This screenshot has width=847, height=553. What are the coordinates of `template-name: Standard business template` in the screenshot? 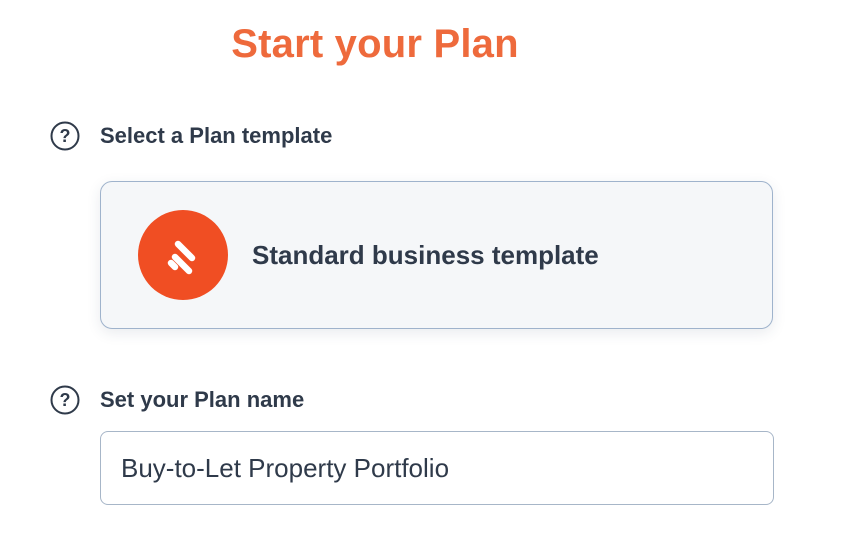 It's located at (425, 254).